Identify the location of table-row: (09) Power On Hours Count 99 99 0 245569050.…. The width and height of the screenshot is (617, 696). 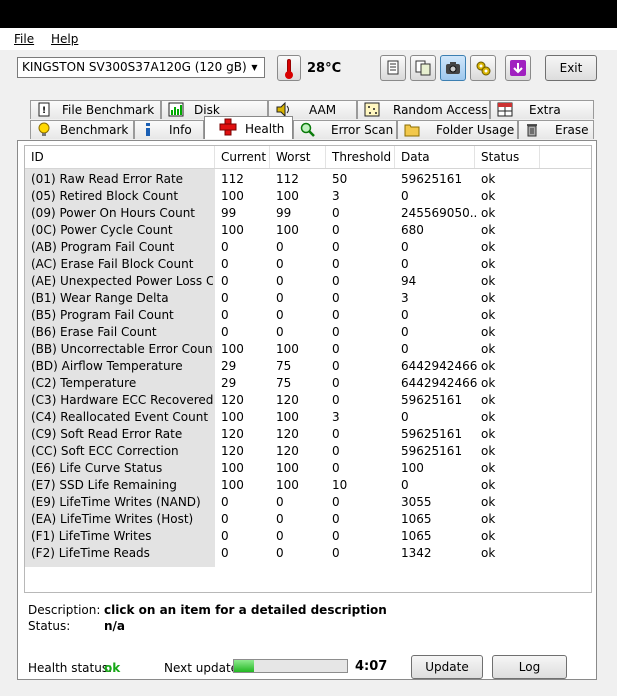
(308, 213).